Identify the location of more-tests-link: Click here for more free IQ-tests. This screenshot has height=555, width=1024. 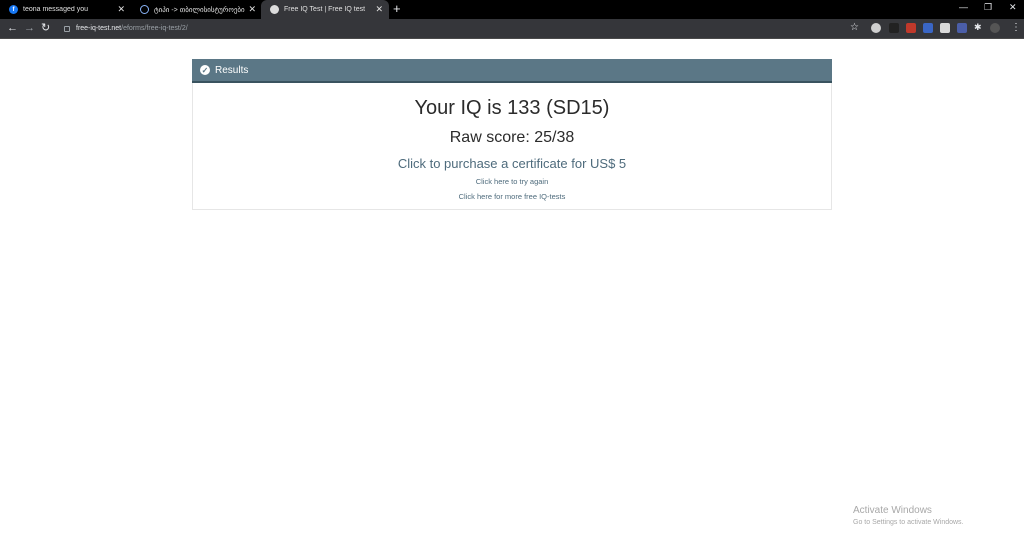
(512, 196).